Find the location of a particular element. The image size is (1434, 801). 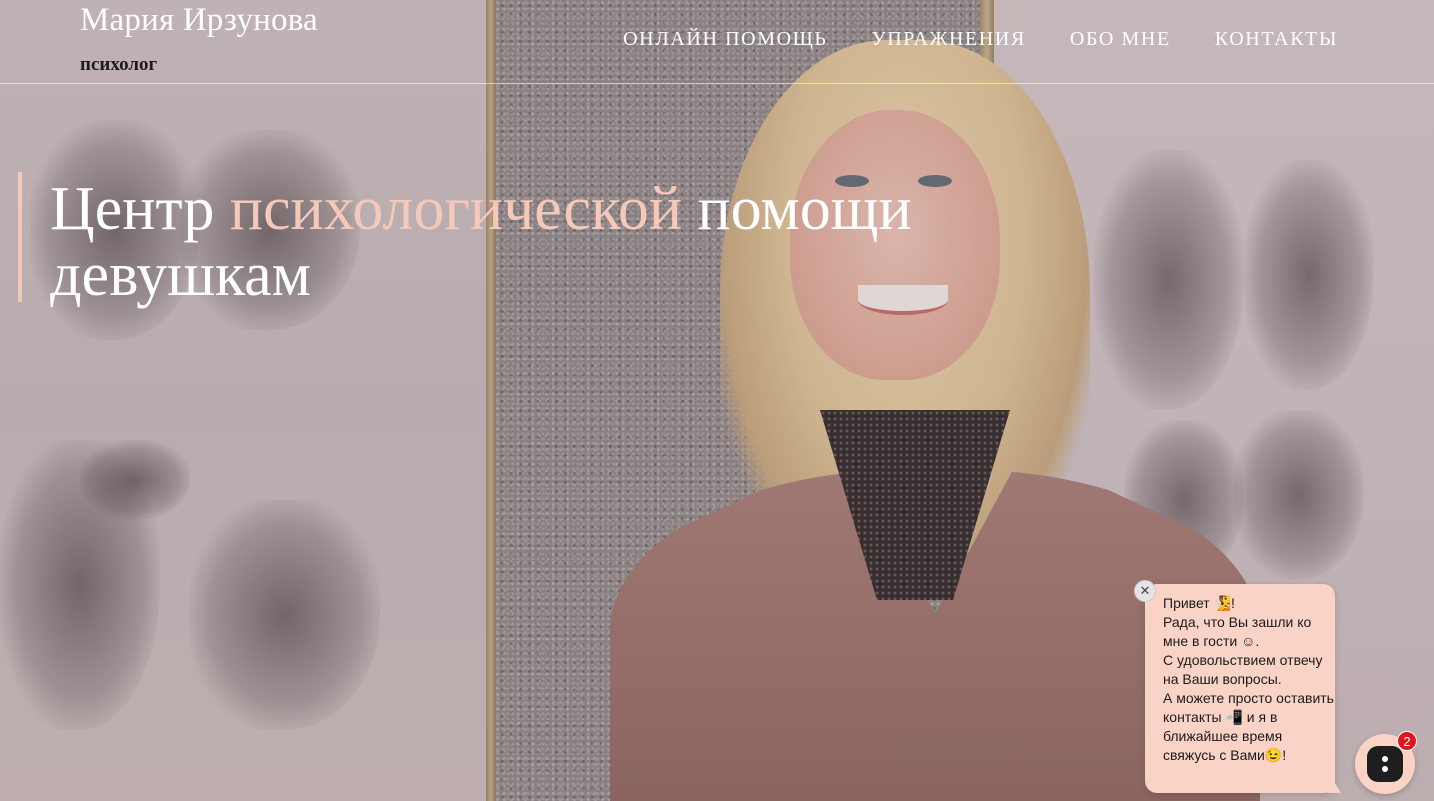

nav-item-online-help: Онлайн помощь is located at coordinates (725, 39).